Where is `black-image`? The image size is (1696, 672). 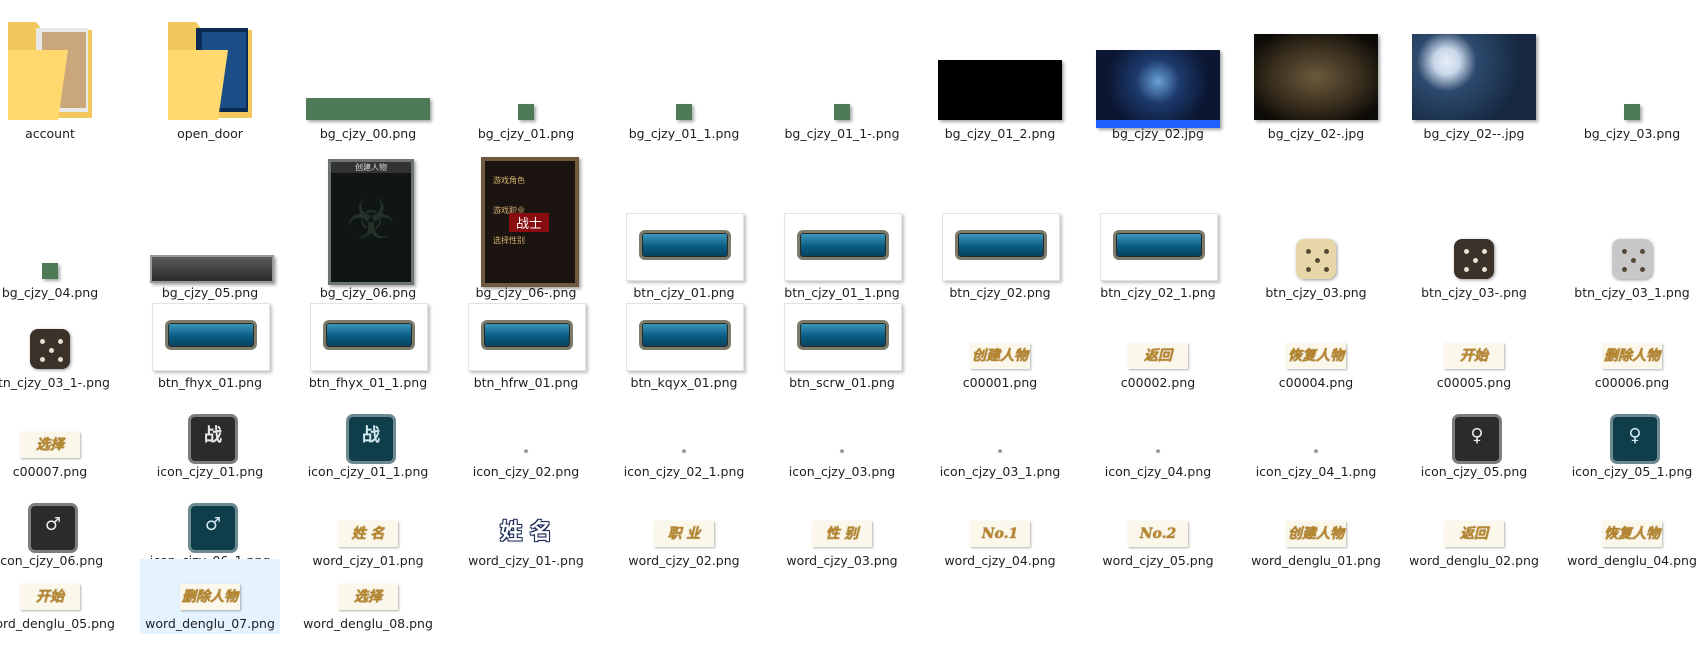
black-image is located at coordinates (1000, 90).